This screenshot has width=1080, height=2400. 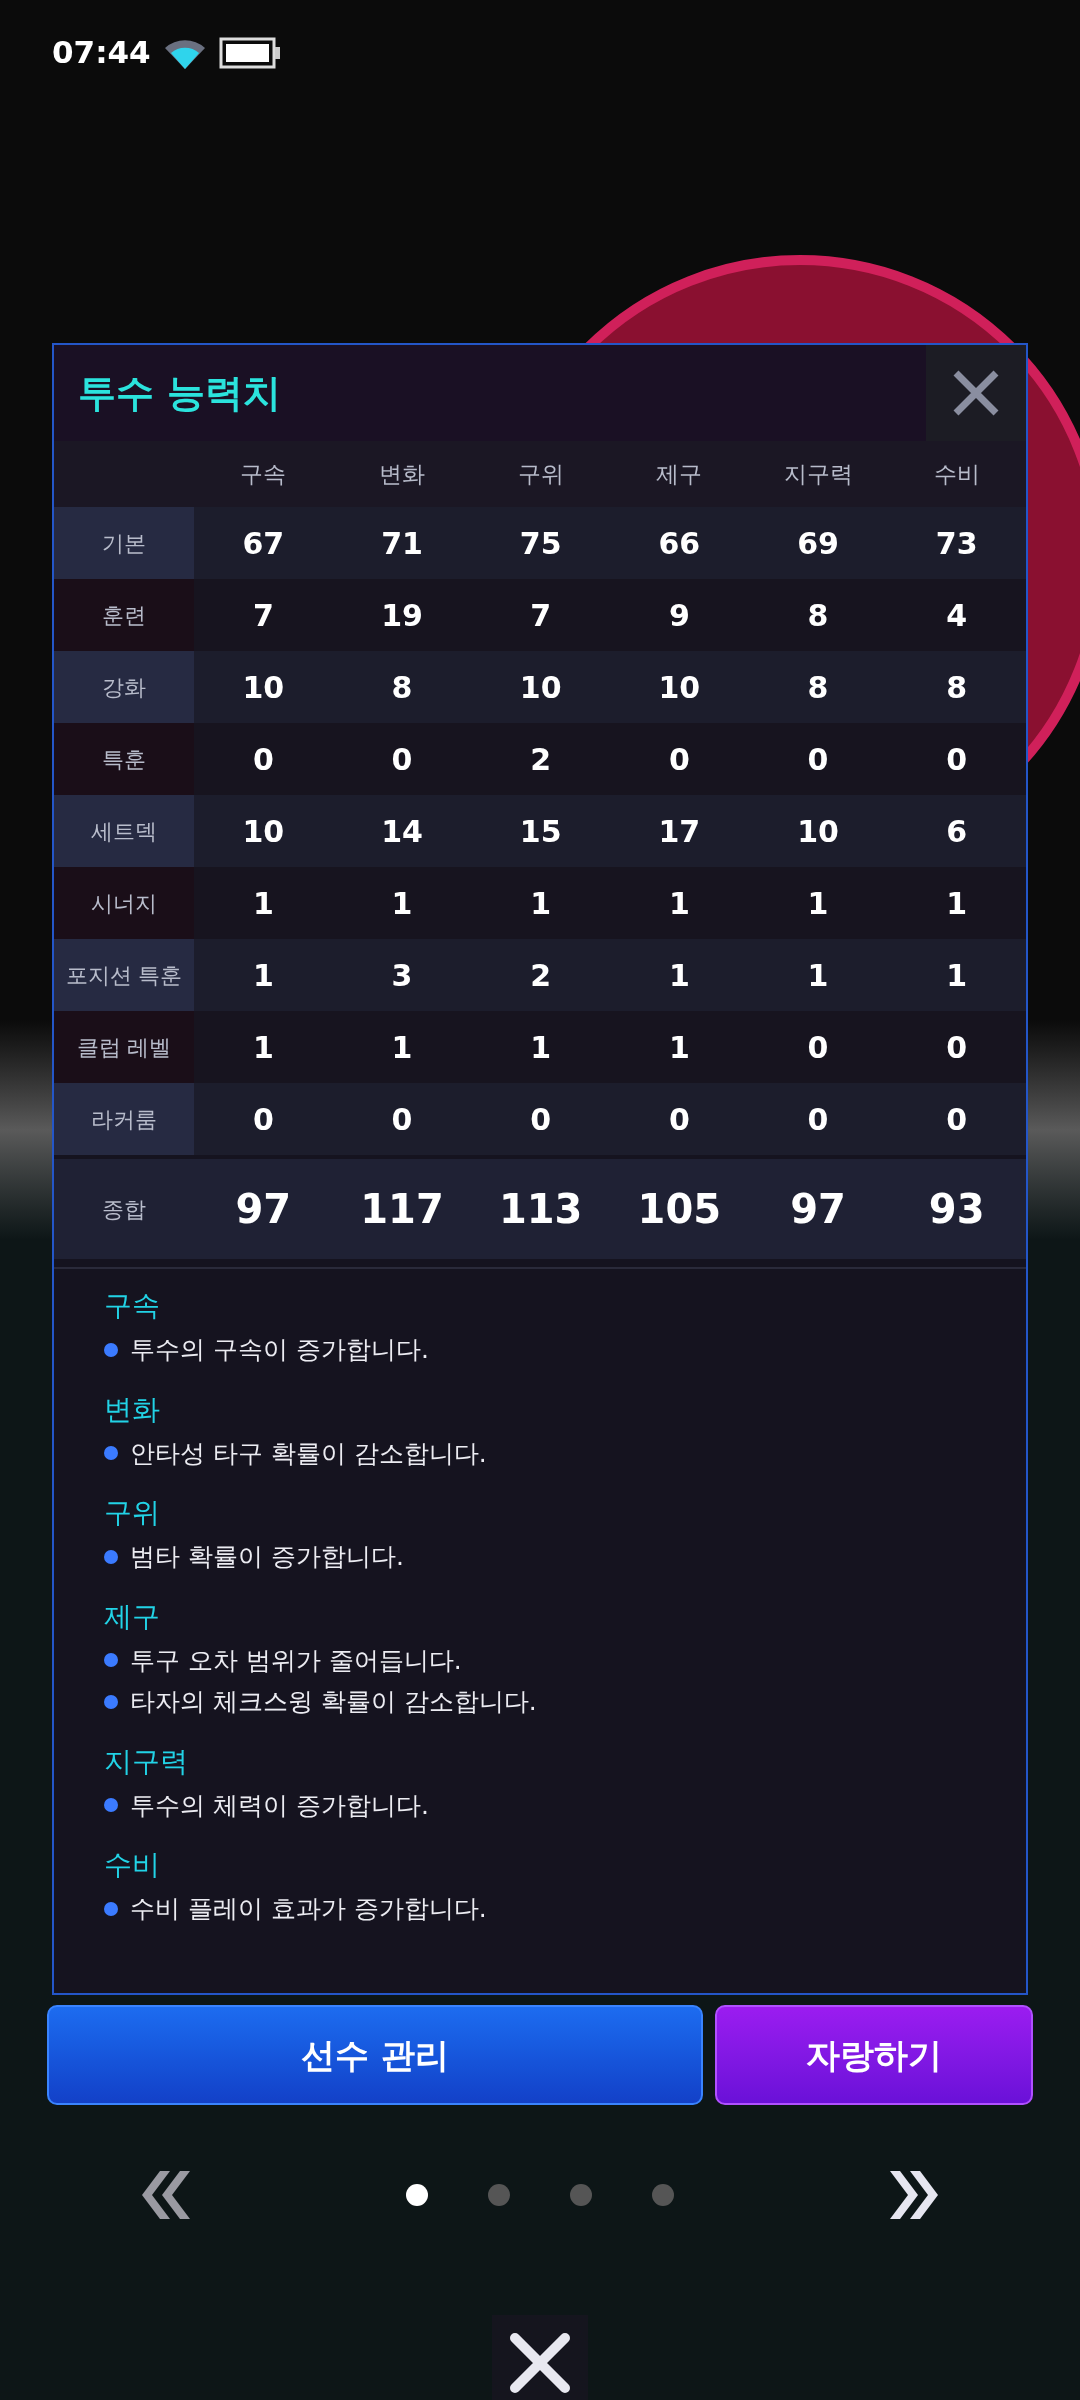 I want to click on description-title: 수비, so click(x=132, y=1865).